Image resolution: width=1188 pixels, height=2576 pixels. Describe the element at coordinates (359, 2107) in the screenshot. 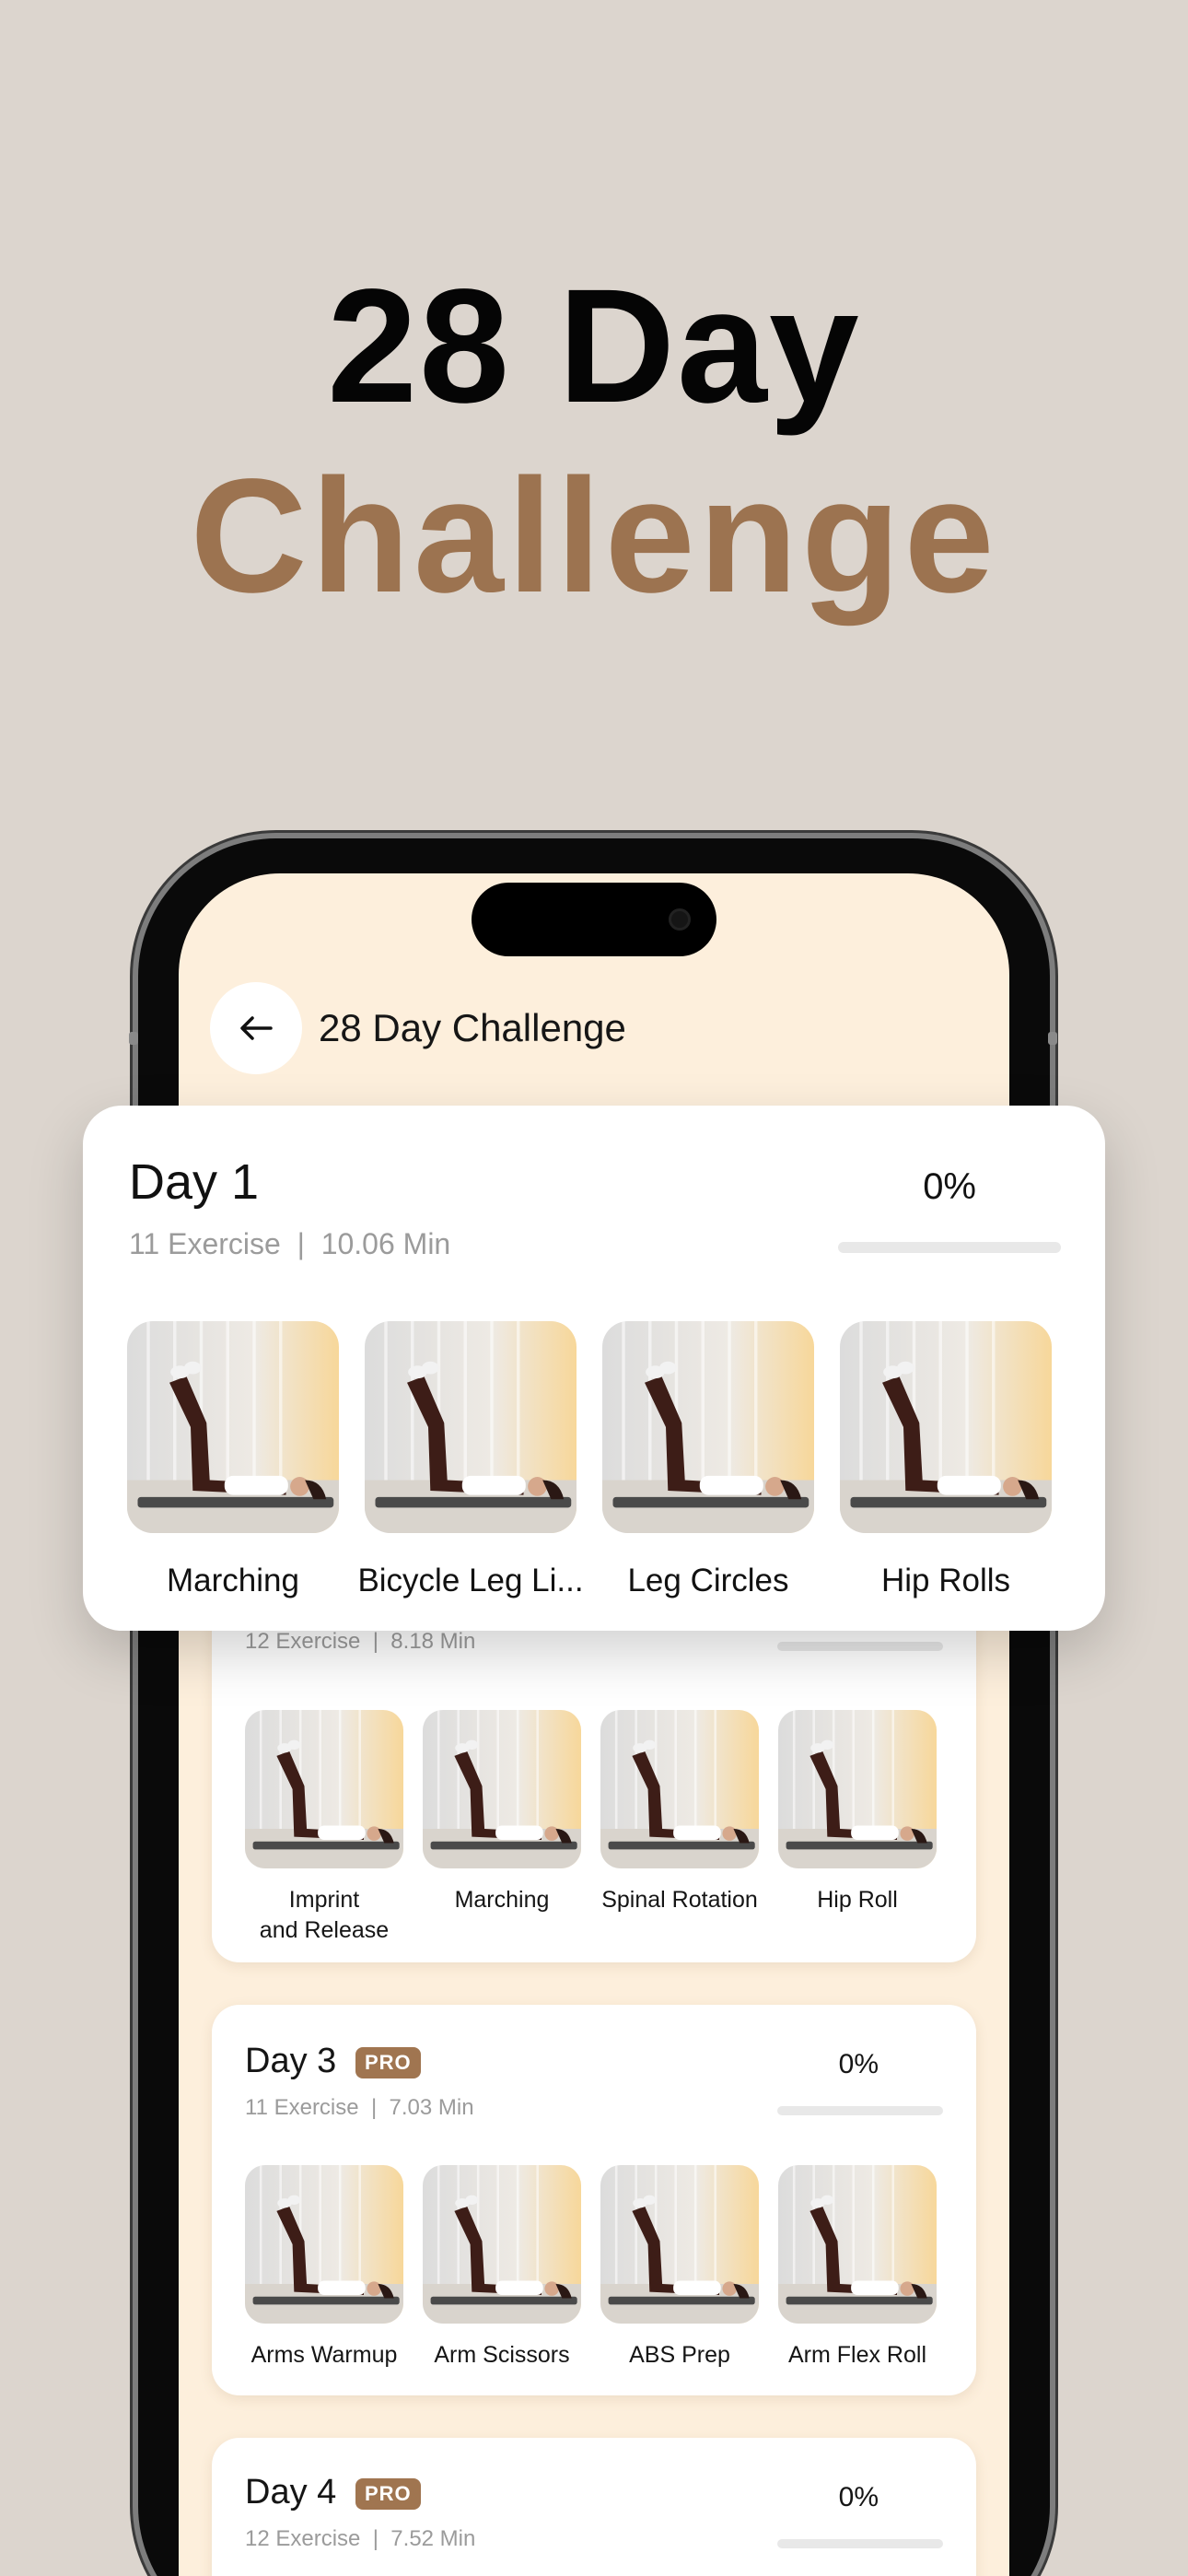

I see `day-meta: 11 Exercise | 7.03 Min` at that location.